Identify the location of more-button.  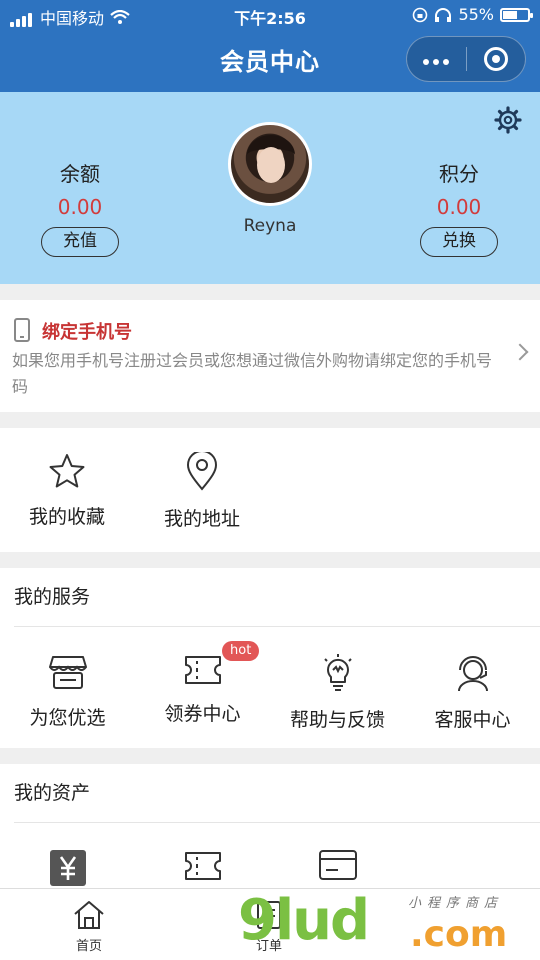
(436, 59).